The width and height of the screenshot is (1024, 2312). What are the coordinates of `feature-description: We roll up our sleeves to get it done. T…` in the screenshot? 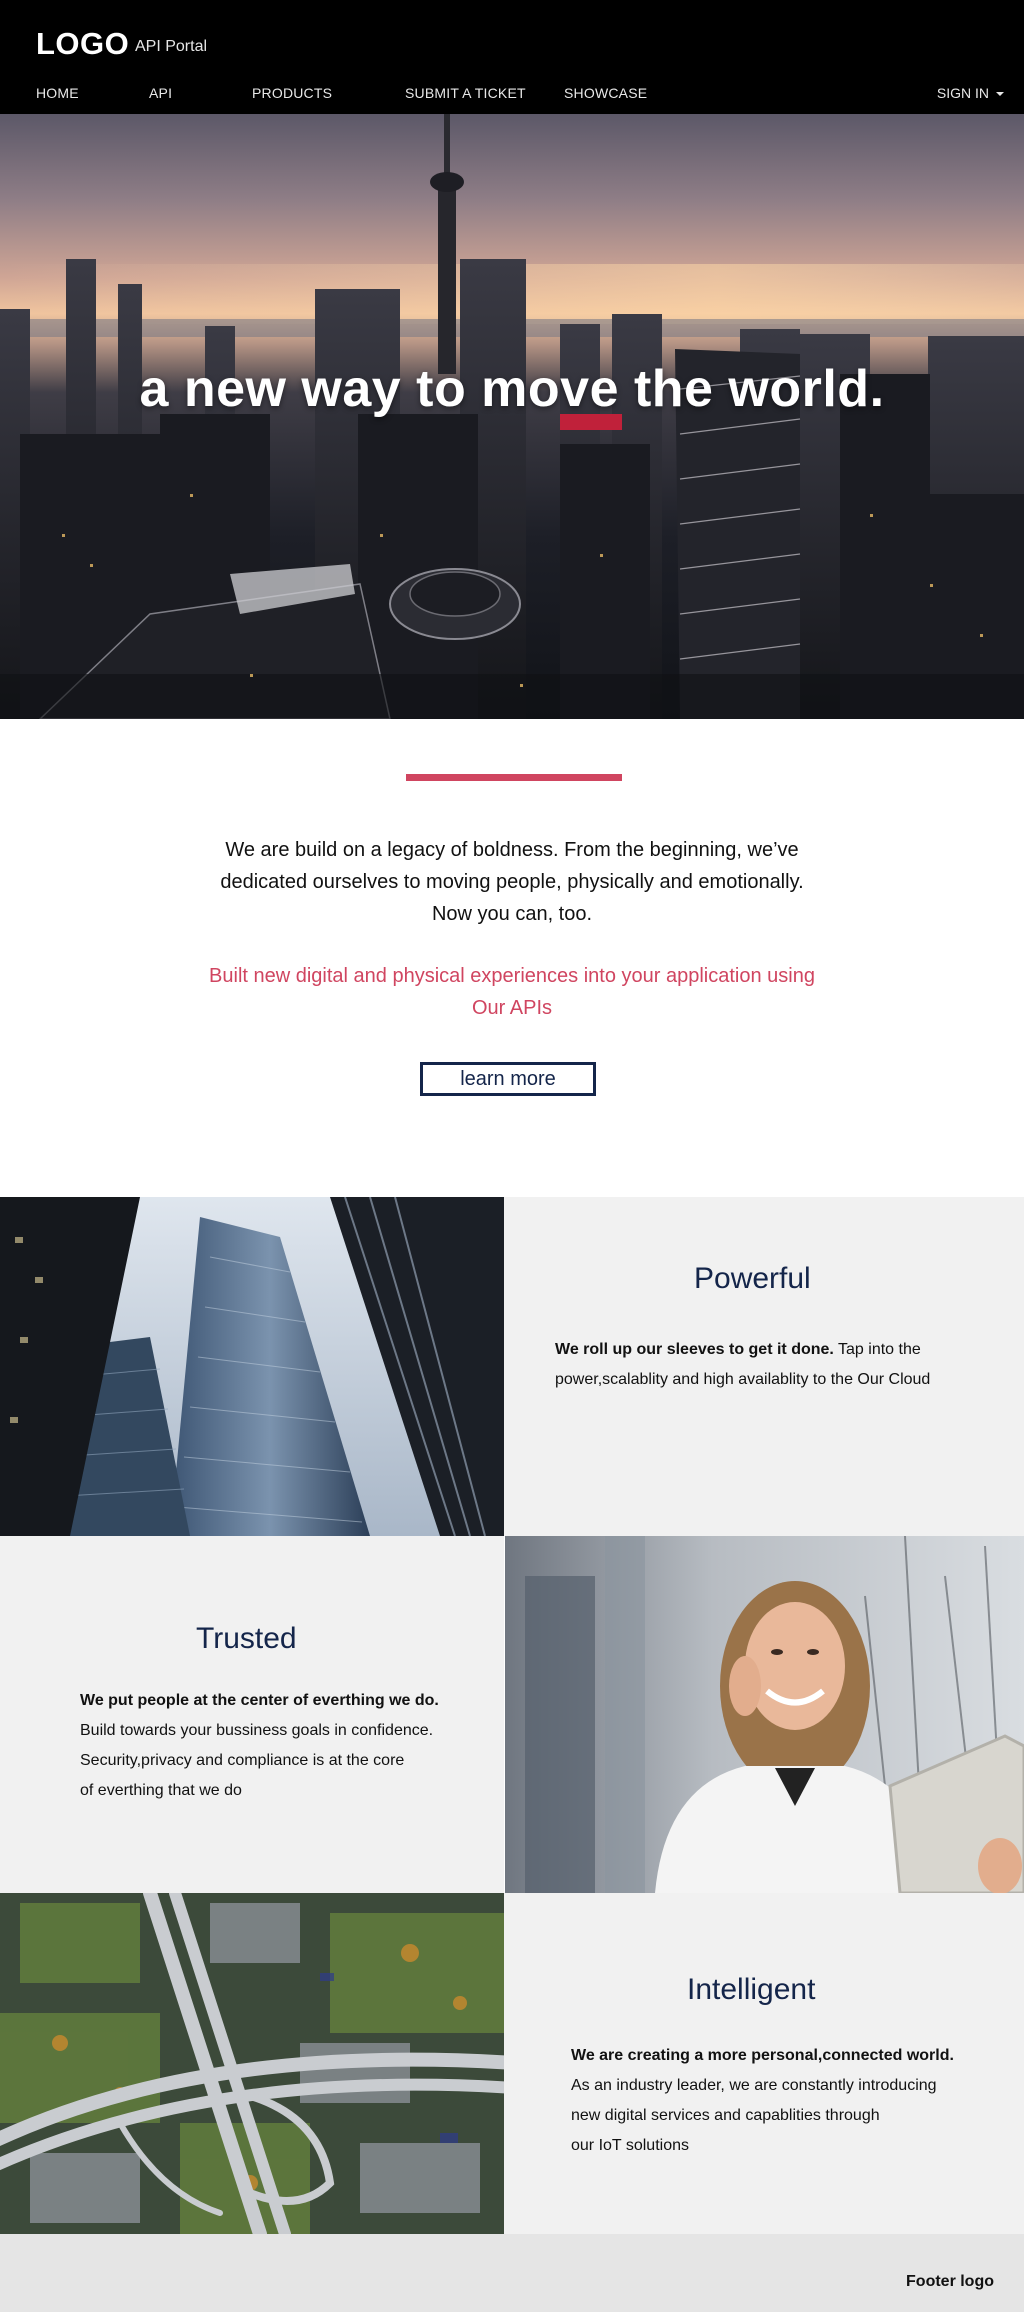 It's located at (770, 1365).